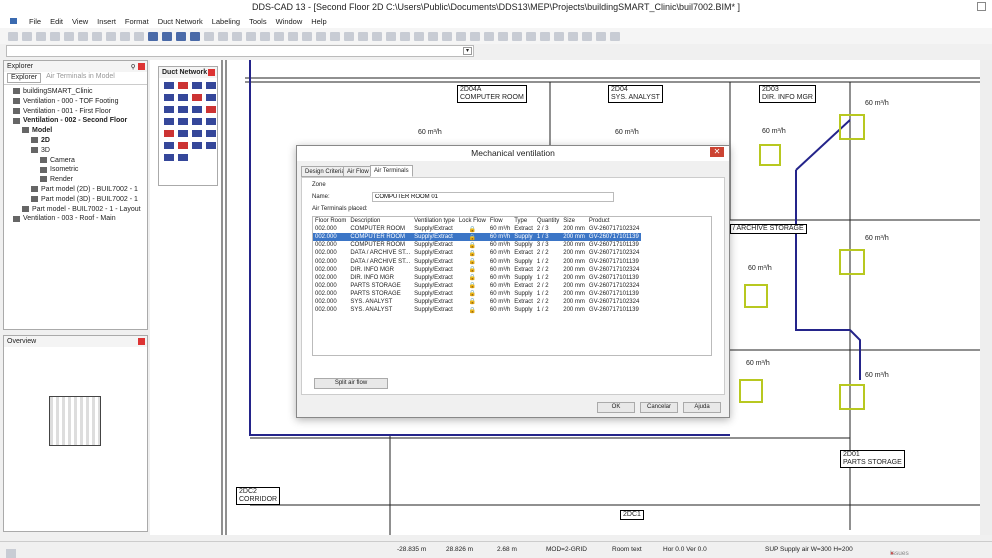 The height and width of the screenshot is (558, 992). Describe the element at coordinates (614, 221) in the screenshot. I see `column-header: Product` at that location.